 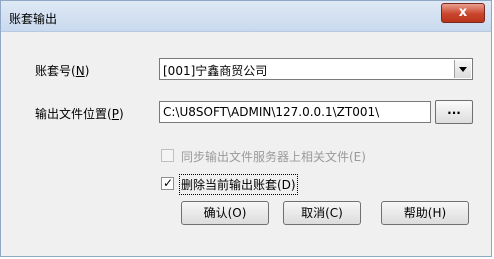 I want to click on output-location-label: 输出文件位置(P), so click(x=79, y=114).